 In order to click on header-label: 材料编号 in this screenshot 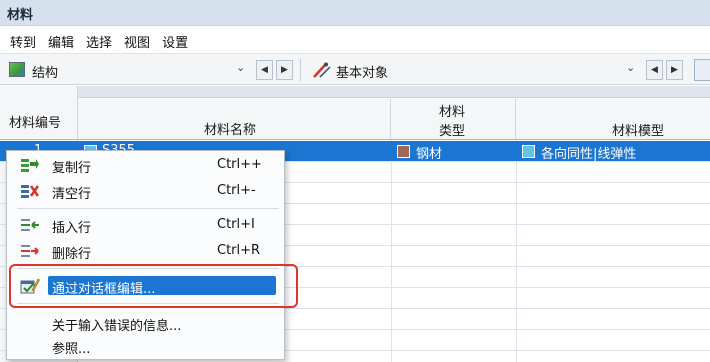, I will do `click(35, 123)`.